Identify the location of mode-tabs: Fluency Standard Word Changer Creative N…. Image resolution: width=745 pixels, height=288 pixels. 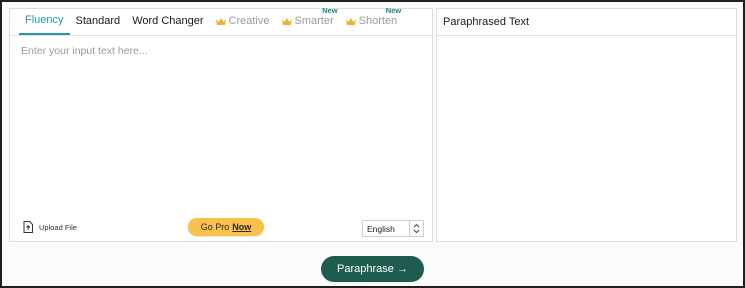
(221, 21).